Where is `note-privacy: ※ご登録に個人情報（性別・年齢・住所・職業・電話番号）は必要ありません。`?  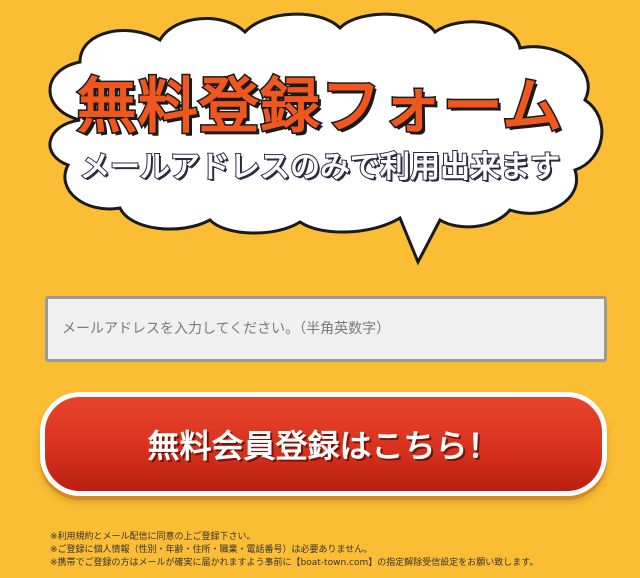
note-privacy: ※ご登録に個人情報（性別・年齢・住所・職業・電話番号）は必要ありません。 is located at coordinates (211, 550).